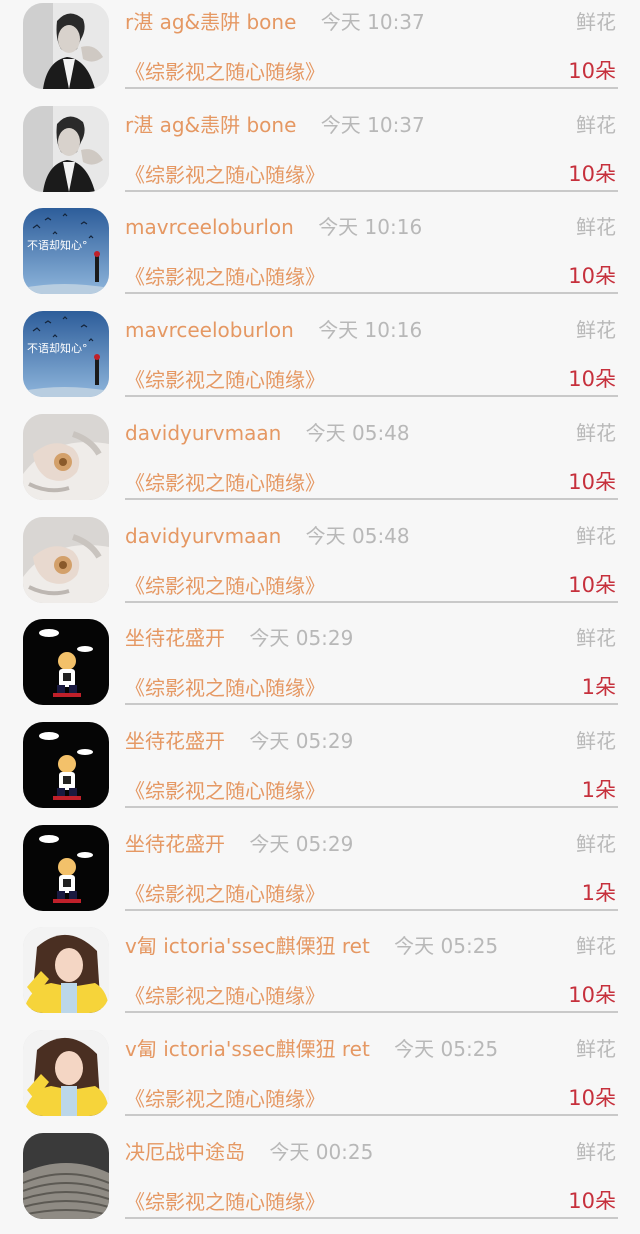 This screenshot has width=640, height=1234. I want to click on list-item: 决厄战中途岛 今天 00:25 鲜花 《综影视之随心随缘》 10朵, so click(320, 1182).